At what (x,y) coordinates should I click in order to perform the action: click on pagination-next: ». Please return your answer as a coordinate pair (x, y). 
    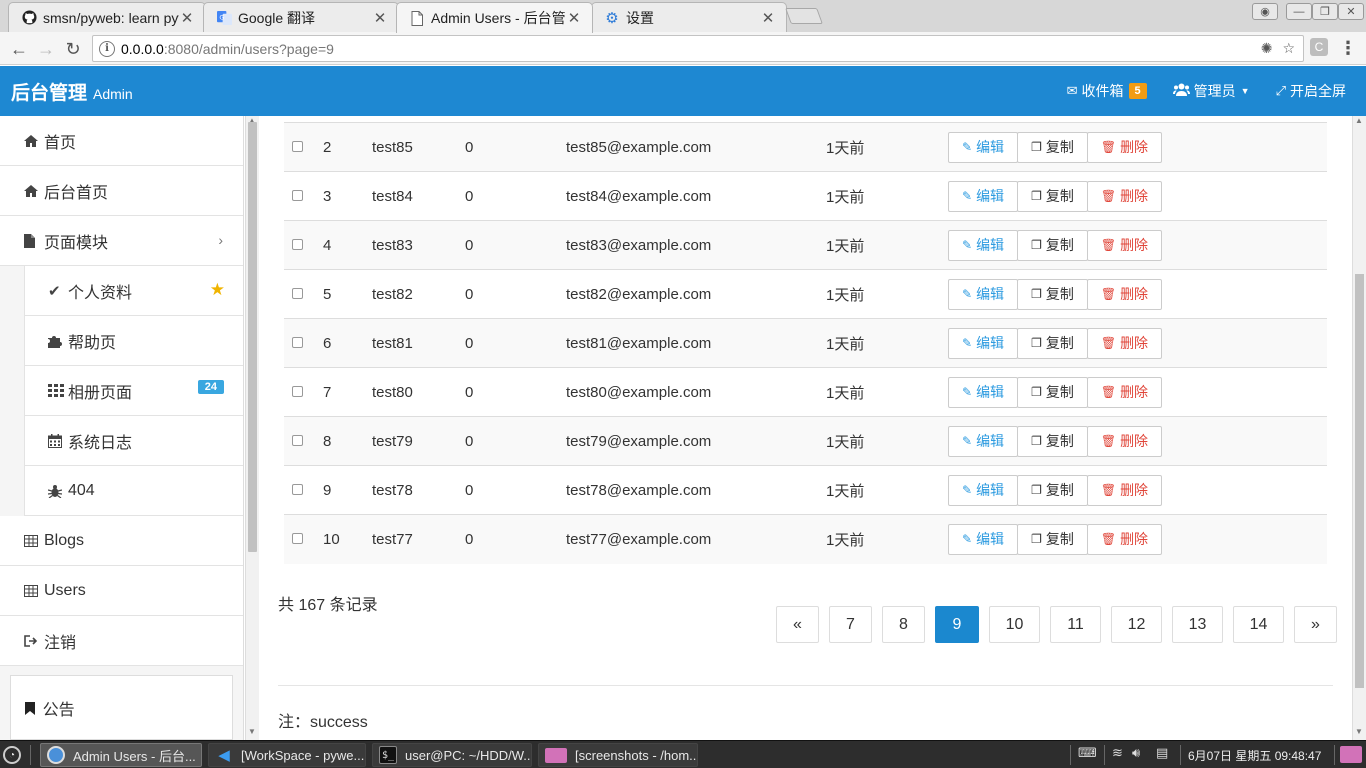
    Looking at the image, I should click on (1315, 624).